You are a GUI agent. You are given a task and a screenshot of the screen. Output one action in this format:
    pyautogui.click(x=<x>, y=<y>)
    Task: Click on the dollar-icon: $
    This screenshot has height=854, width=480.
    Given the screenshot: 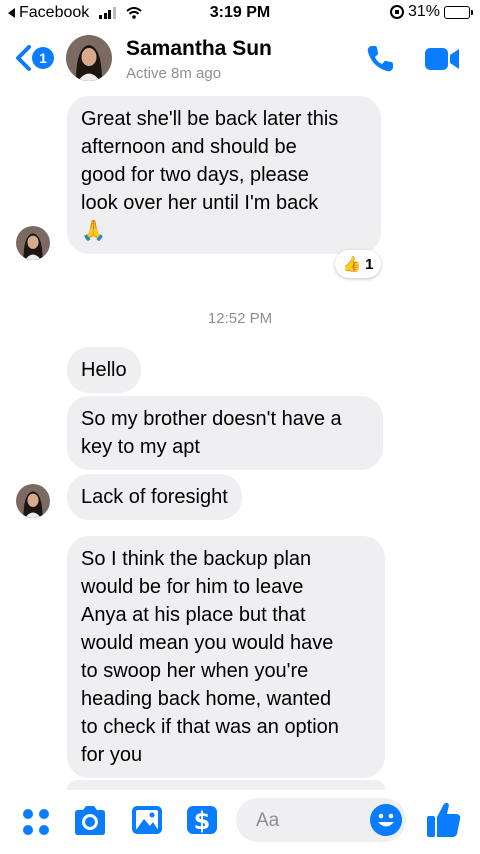 What is the action you would take?
    pyautogui.click(x=202, y=820)
    